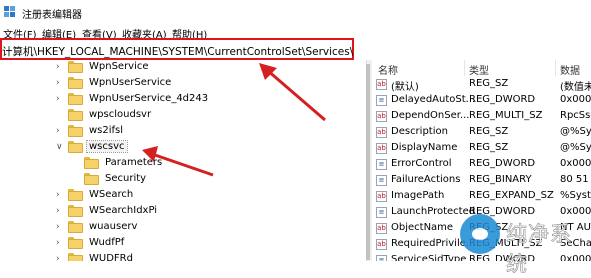 The image size is (591, 278). I want to click on column-header-name: 名称, so click(388, 69).